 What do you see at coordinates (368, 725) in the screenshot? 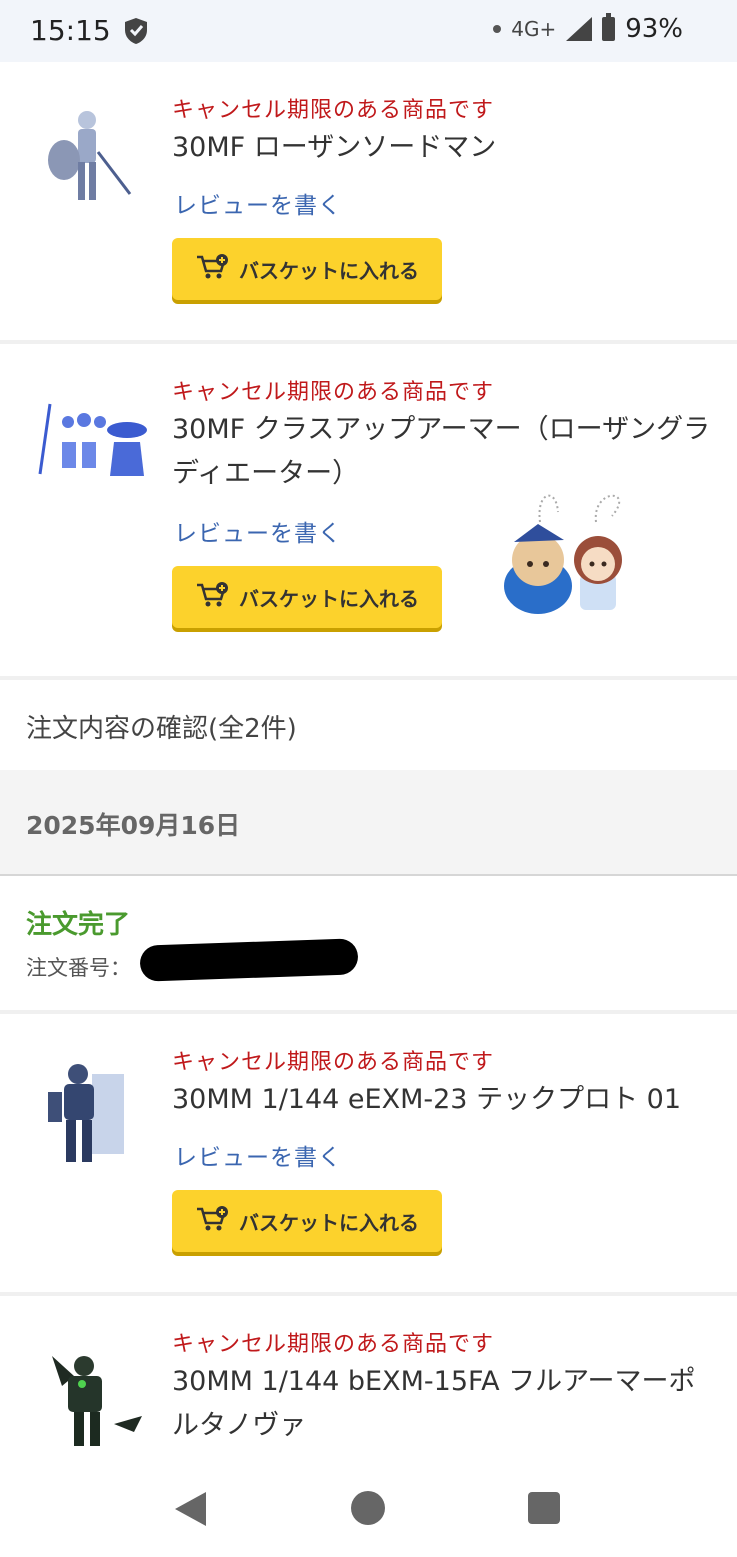
I see `order-summary-row: 注文内容の確認(全2件)` at bounding box center [368, 725].